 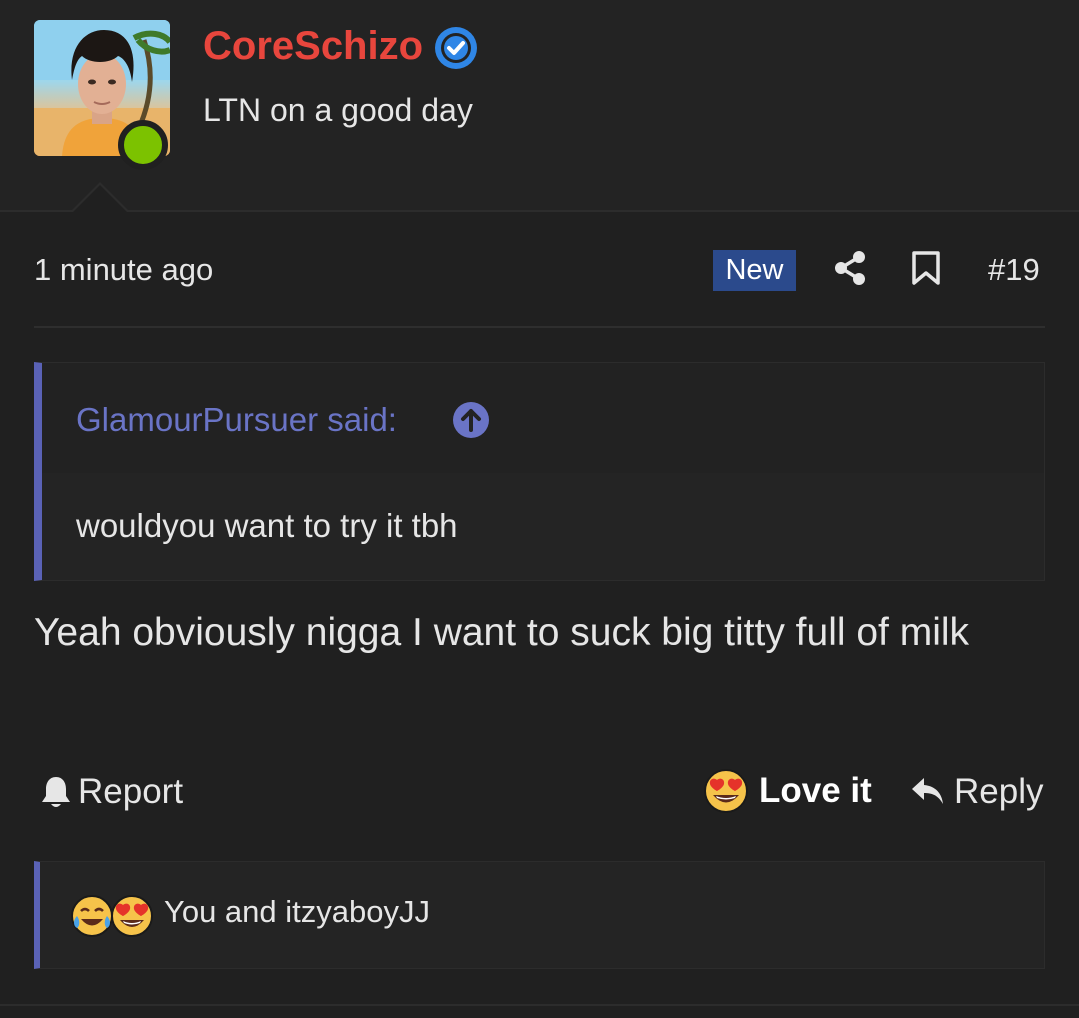 I want to click on reply-label: Reply, so click(x=999, y=791).